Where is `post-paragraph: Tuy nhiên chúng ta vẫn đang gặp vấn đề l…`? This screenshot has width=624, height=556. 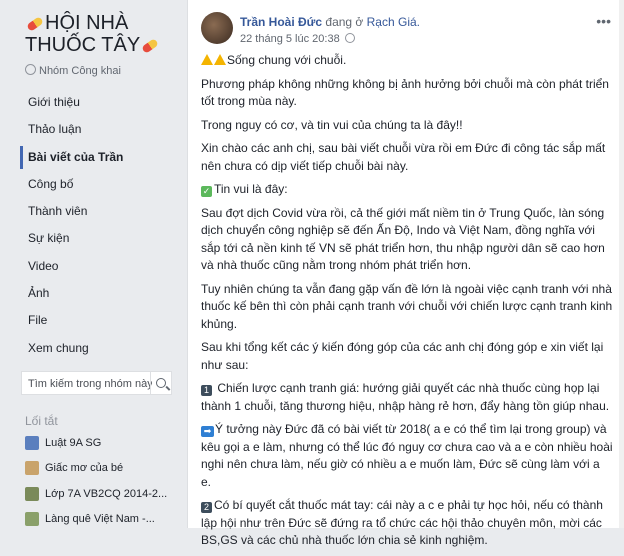 post-paragraph: Tuy nhiên chúng ta vẫn đang gặp vấn đề l… is located at coordinates (407, 306).